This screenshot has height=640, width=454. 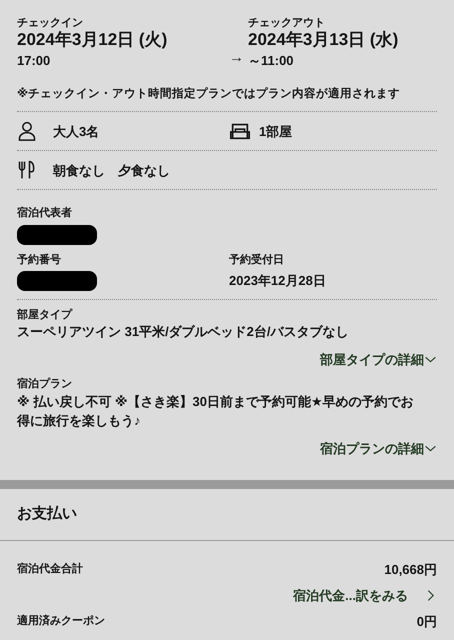 What do you see at coordinates (50, 569) in the screenshot?
I see `payment-label: 宿泊代金合計` at bounding box center [50, 569].